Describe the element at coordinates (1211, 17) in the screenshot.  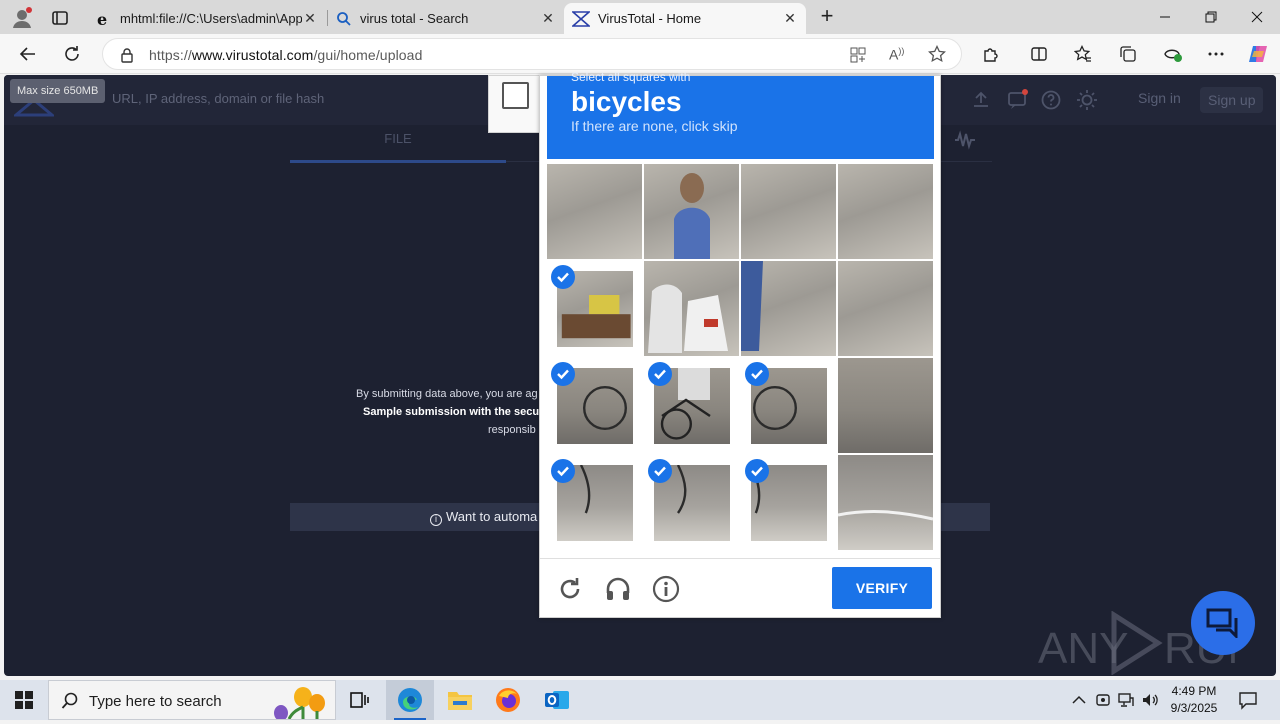
I see `restore-button` at that location.